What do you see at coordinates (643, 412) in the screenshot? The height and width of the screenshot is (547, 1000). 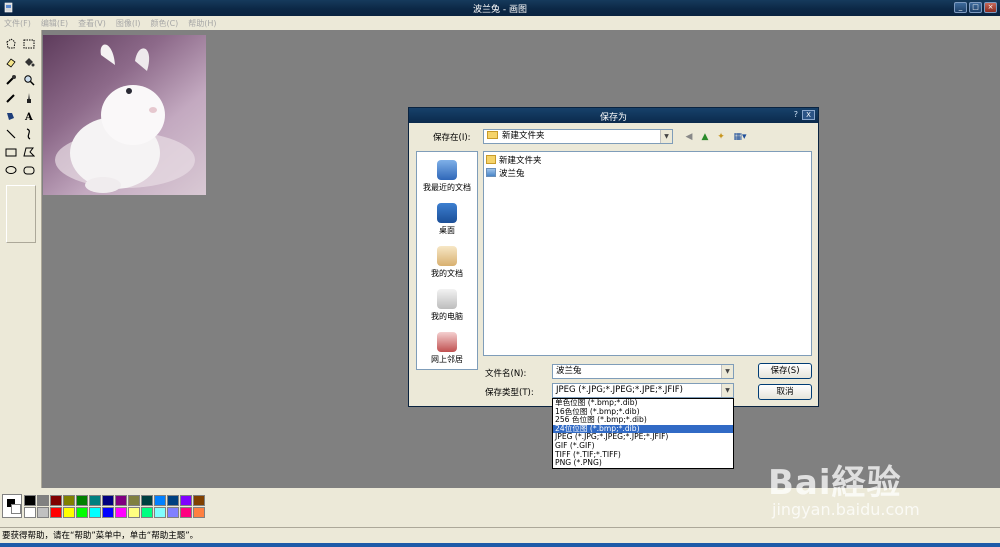 I see `filetype-option: 16色位图 (*.bmp;*.dib)` at bounding box center [643, 412].